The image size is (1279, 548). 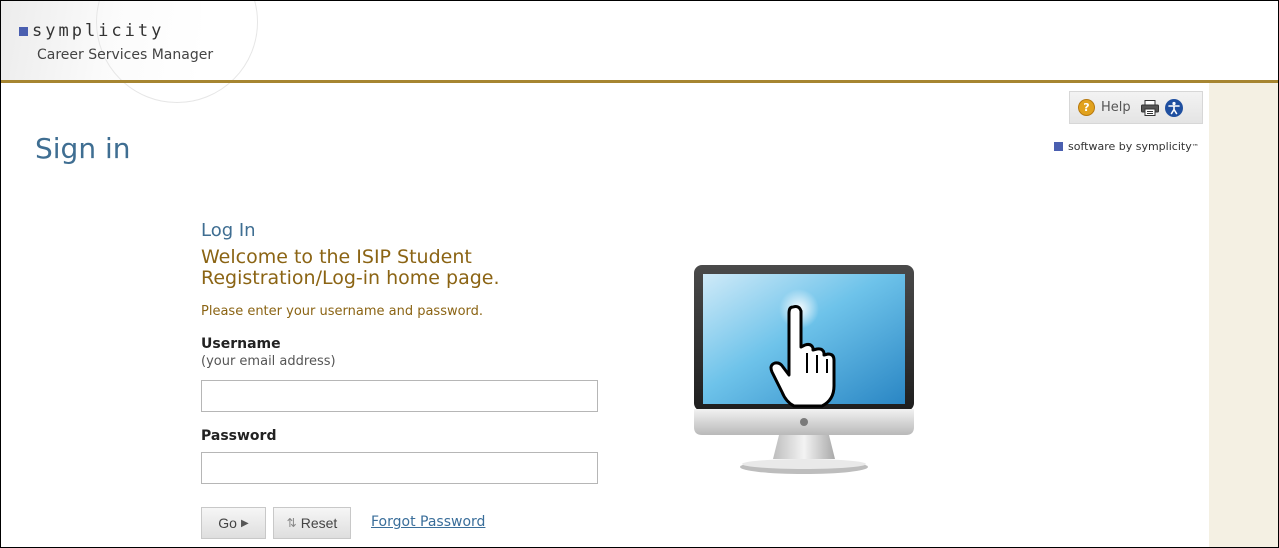 I want to click on software-by-text: software by symplicity, so click(x=1130, y=146).